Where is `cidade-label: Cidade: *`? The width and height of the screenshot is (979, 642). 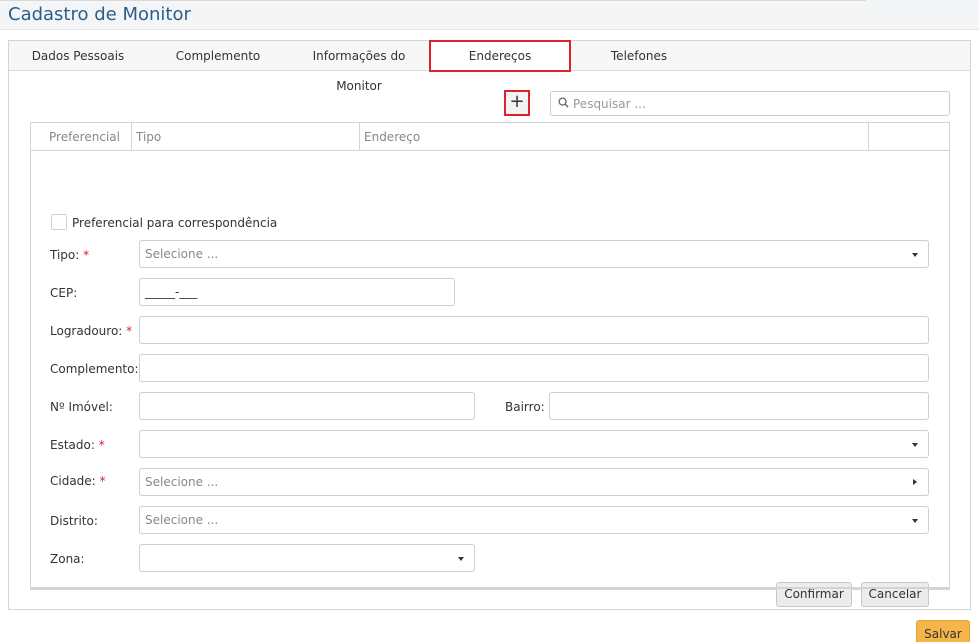 cidade-label: Cidade: * is located at coordinates (78, 481).